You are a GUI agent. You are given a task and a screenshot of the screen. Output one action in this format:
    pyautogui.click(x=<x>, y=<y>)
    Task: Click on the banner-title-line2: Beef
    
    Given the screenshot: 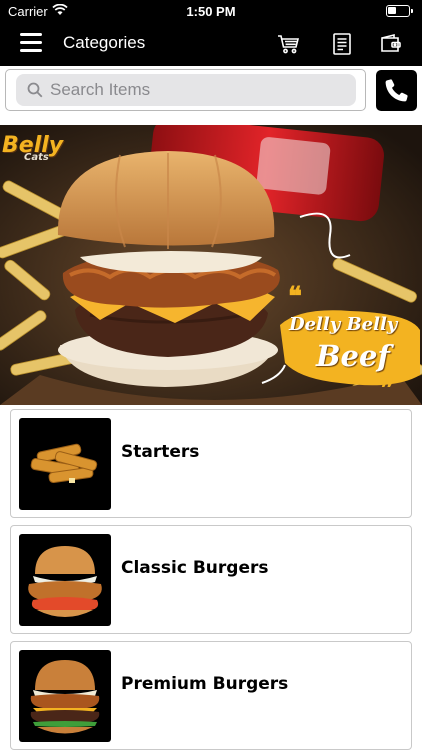 What is the action you would take?
    pyautogui.click(x=353, y=356)
    